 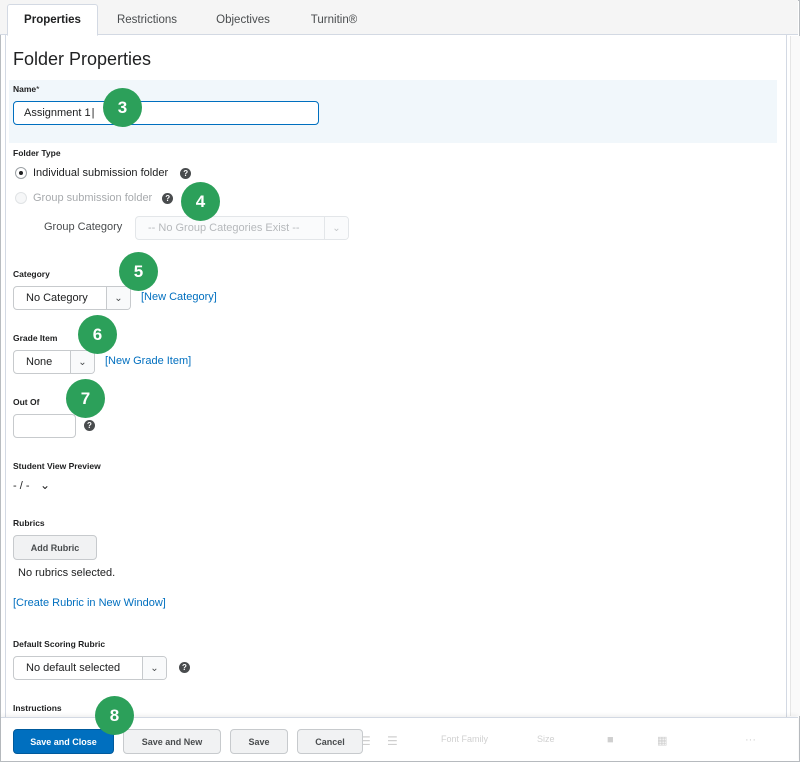 I want to click on save-and-new-button: Save and New, so click(x=172, y=741).